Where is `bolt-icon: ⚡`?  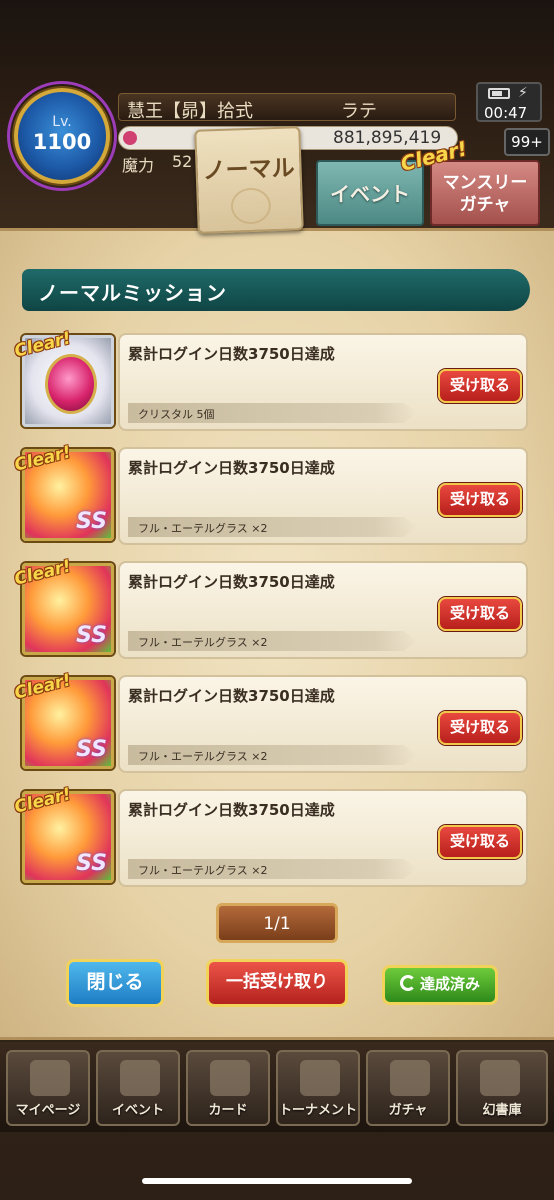 bolt-icon: ⚡ is located at coordinates (523, 93).